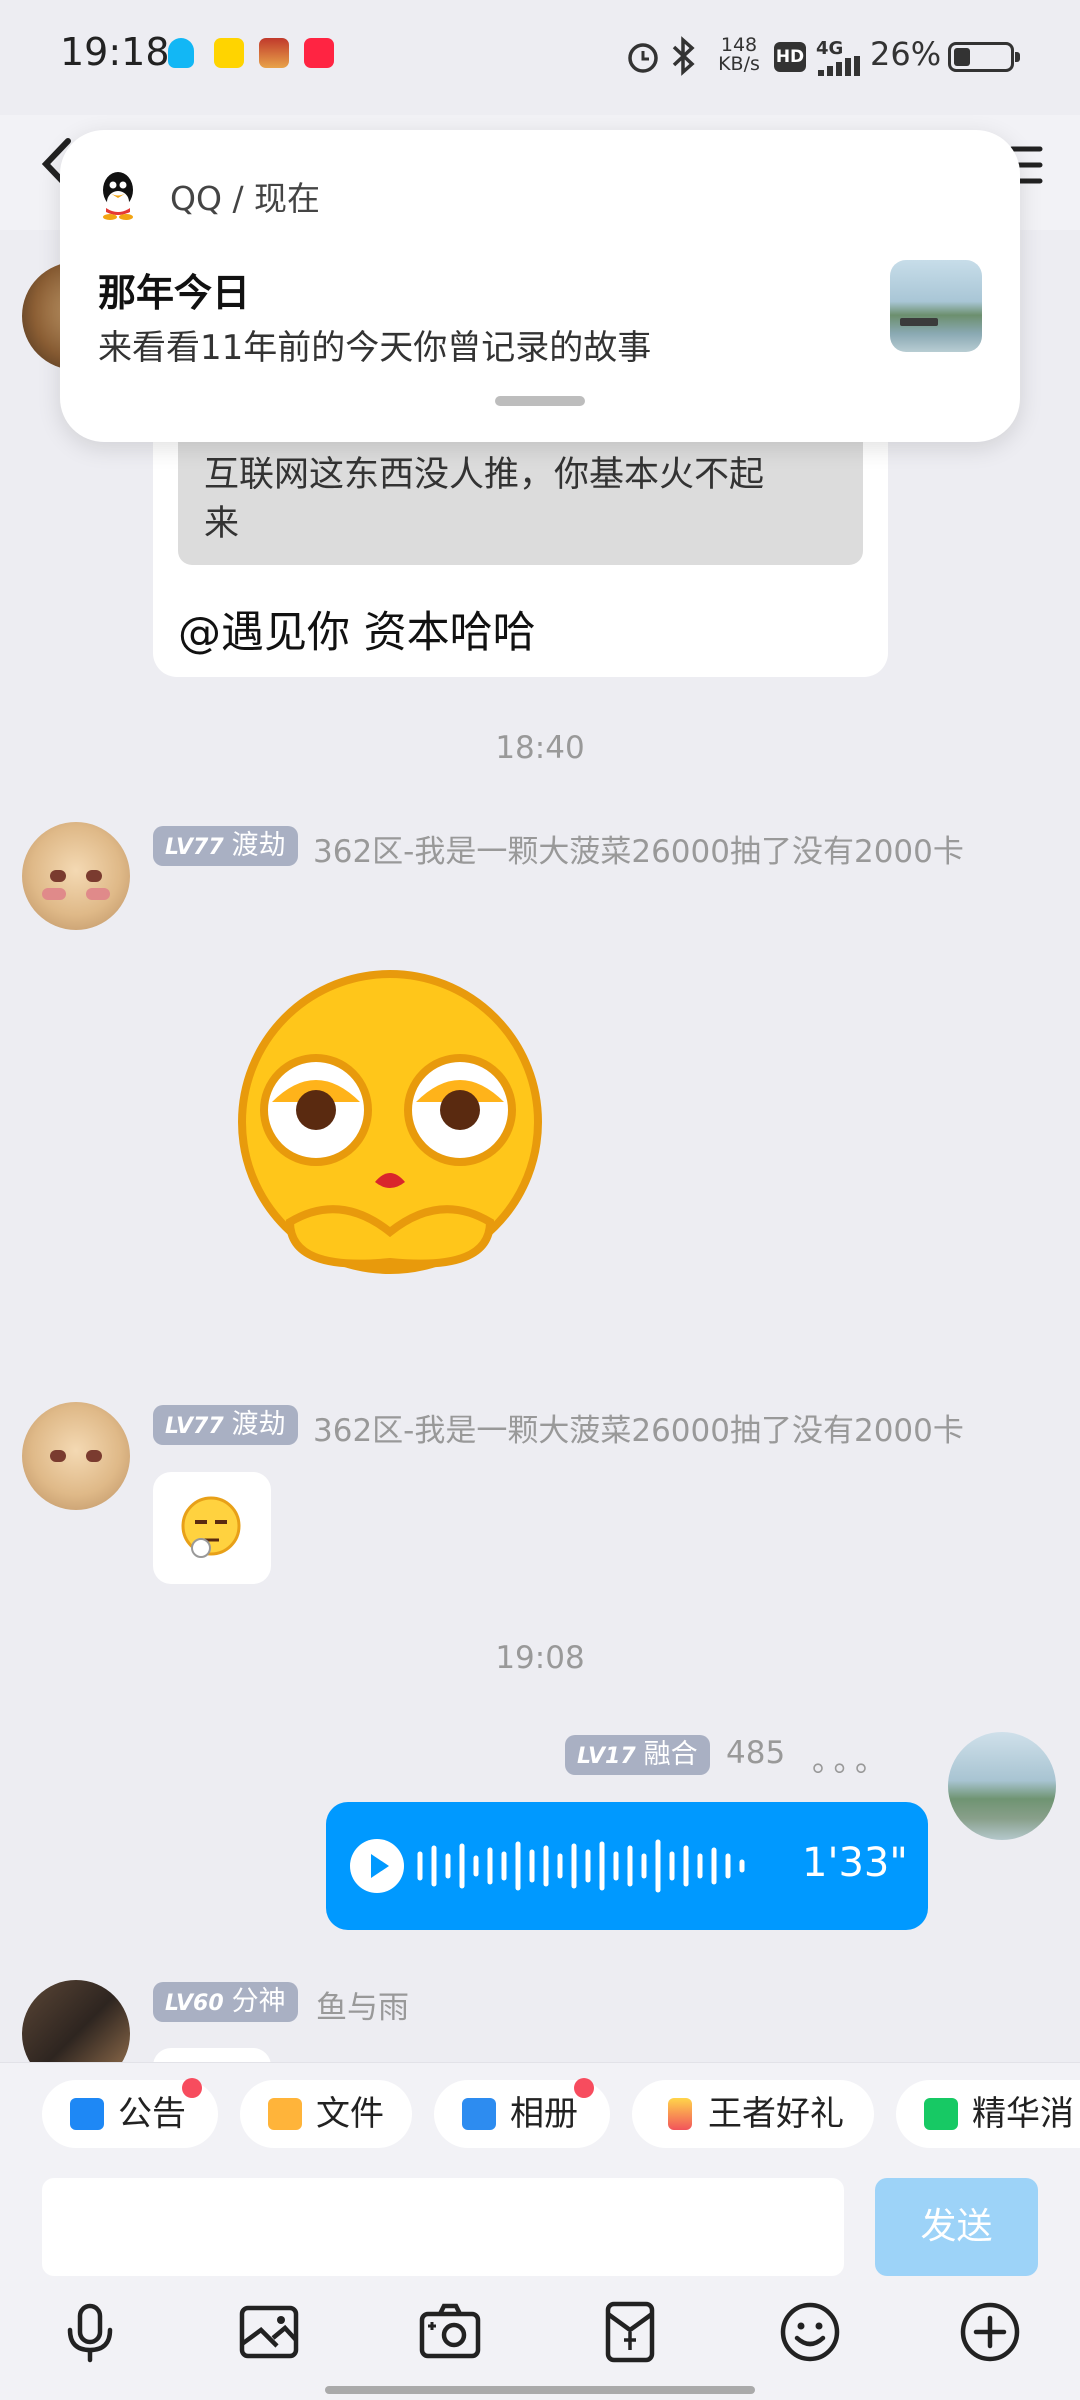 The width and height of the screenshot is (1080, 2400). What do you see at coordinates (118, 196) in the screenshot?
I see `qq-logo-icon` at bounding box center [118, 196].